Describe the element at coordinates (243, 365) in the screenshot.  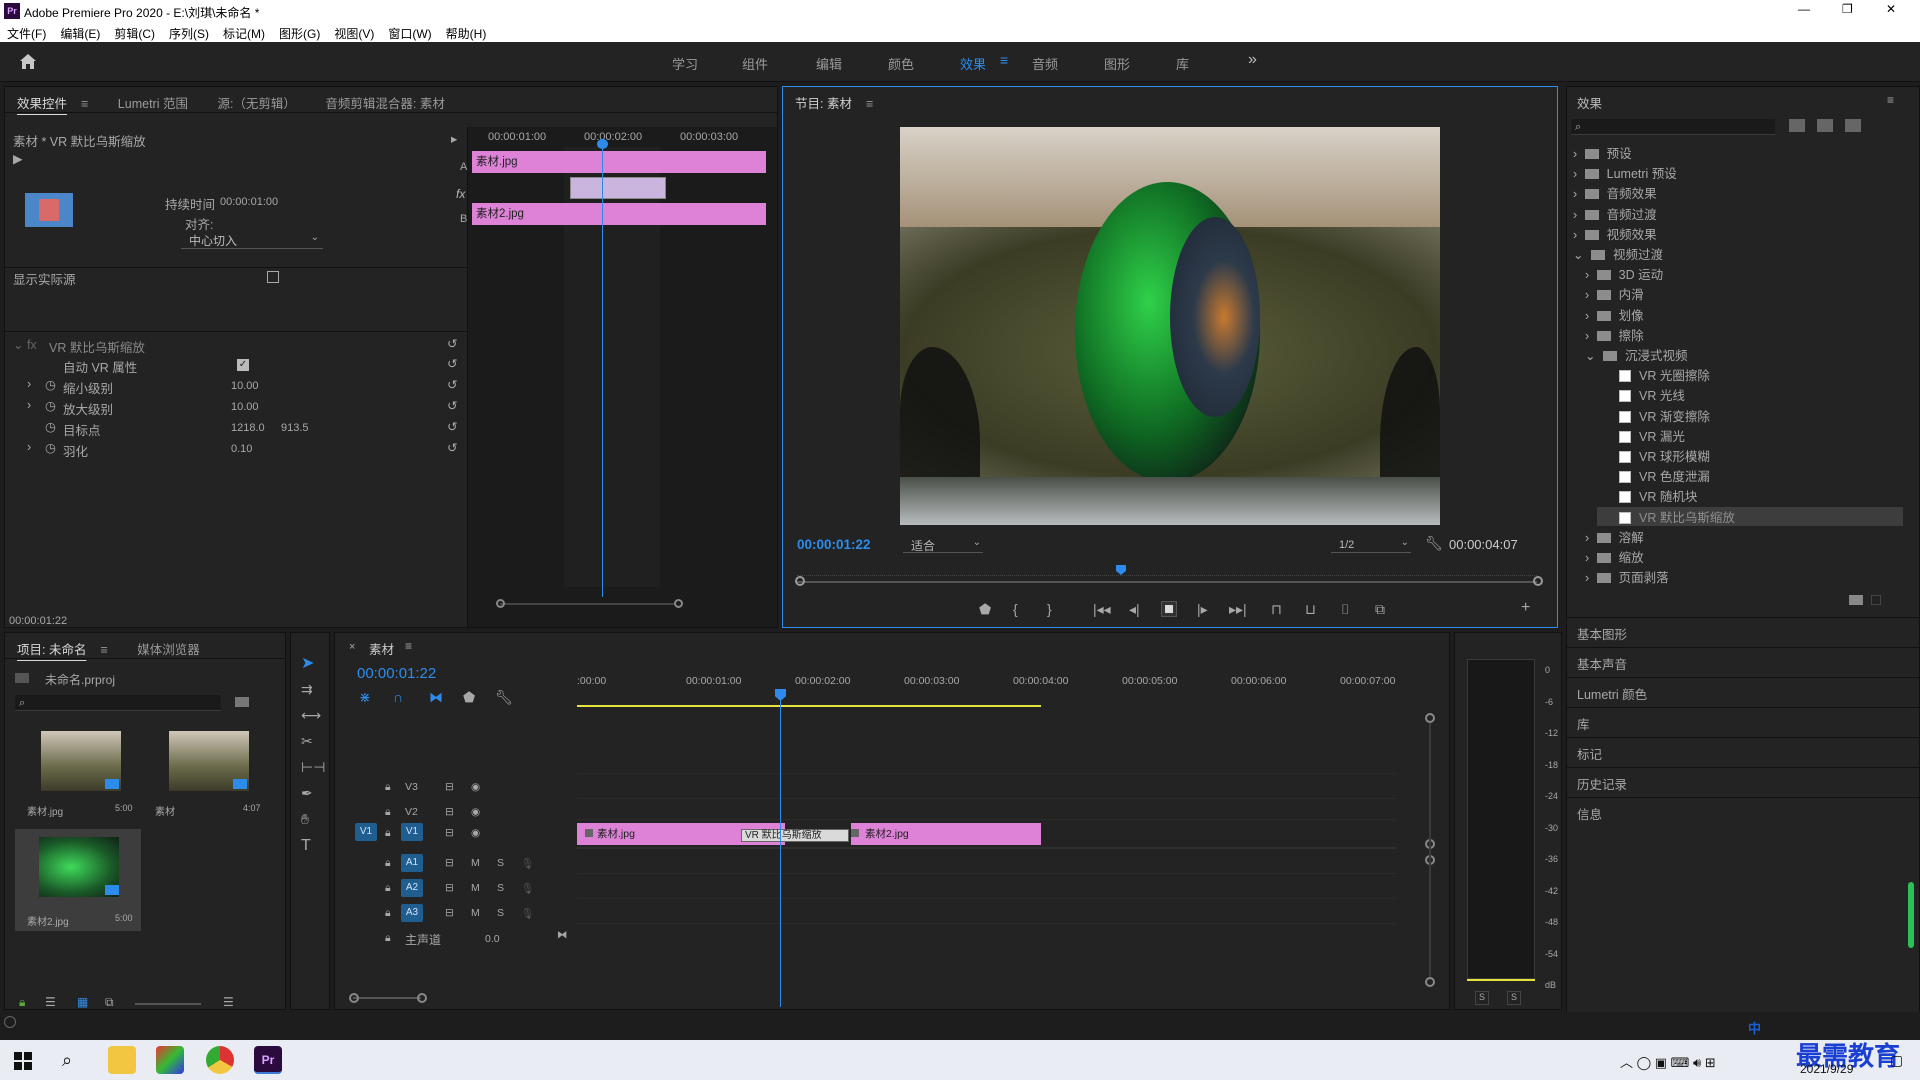
I see `auto-vr-checkbox: ✓` at that location.